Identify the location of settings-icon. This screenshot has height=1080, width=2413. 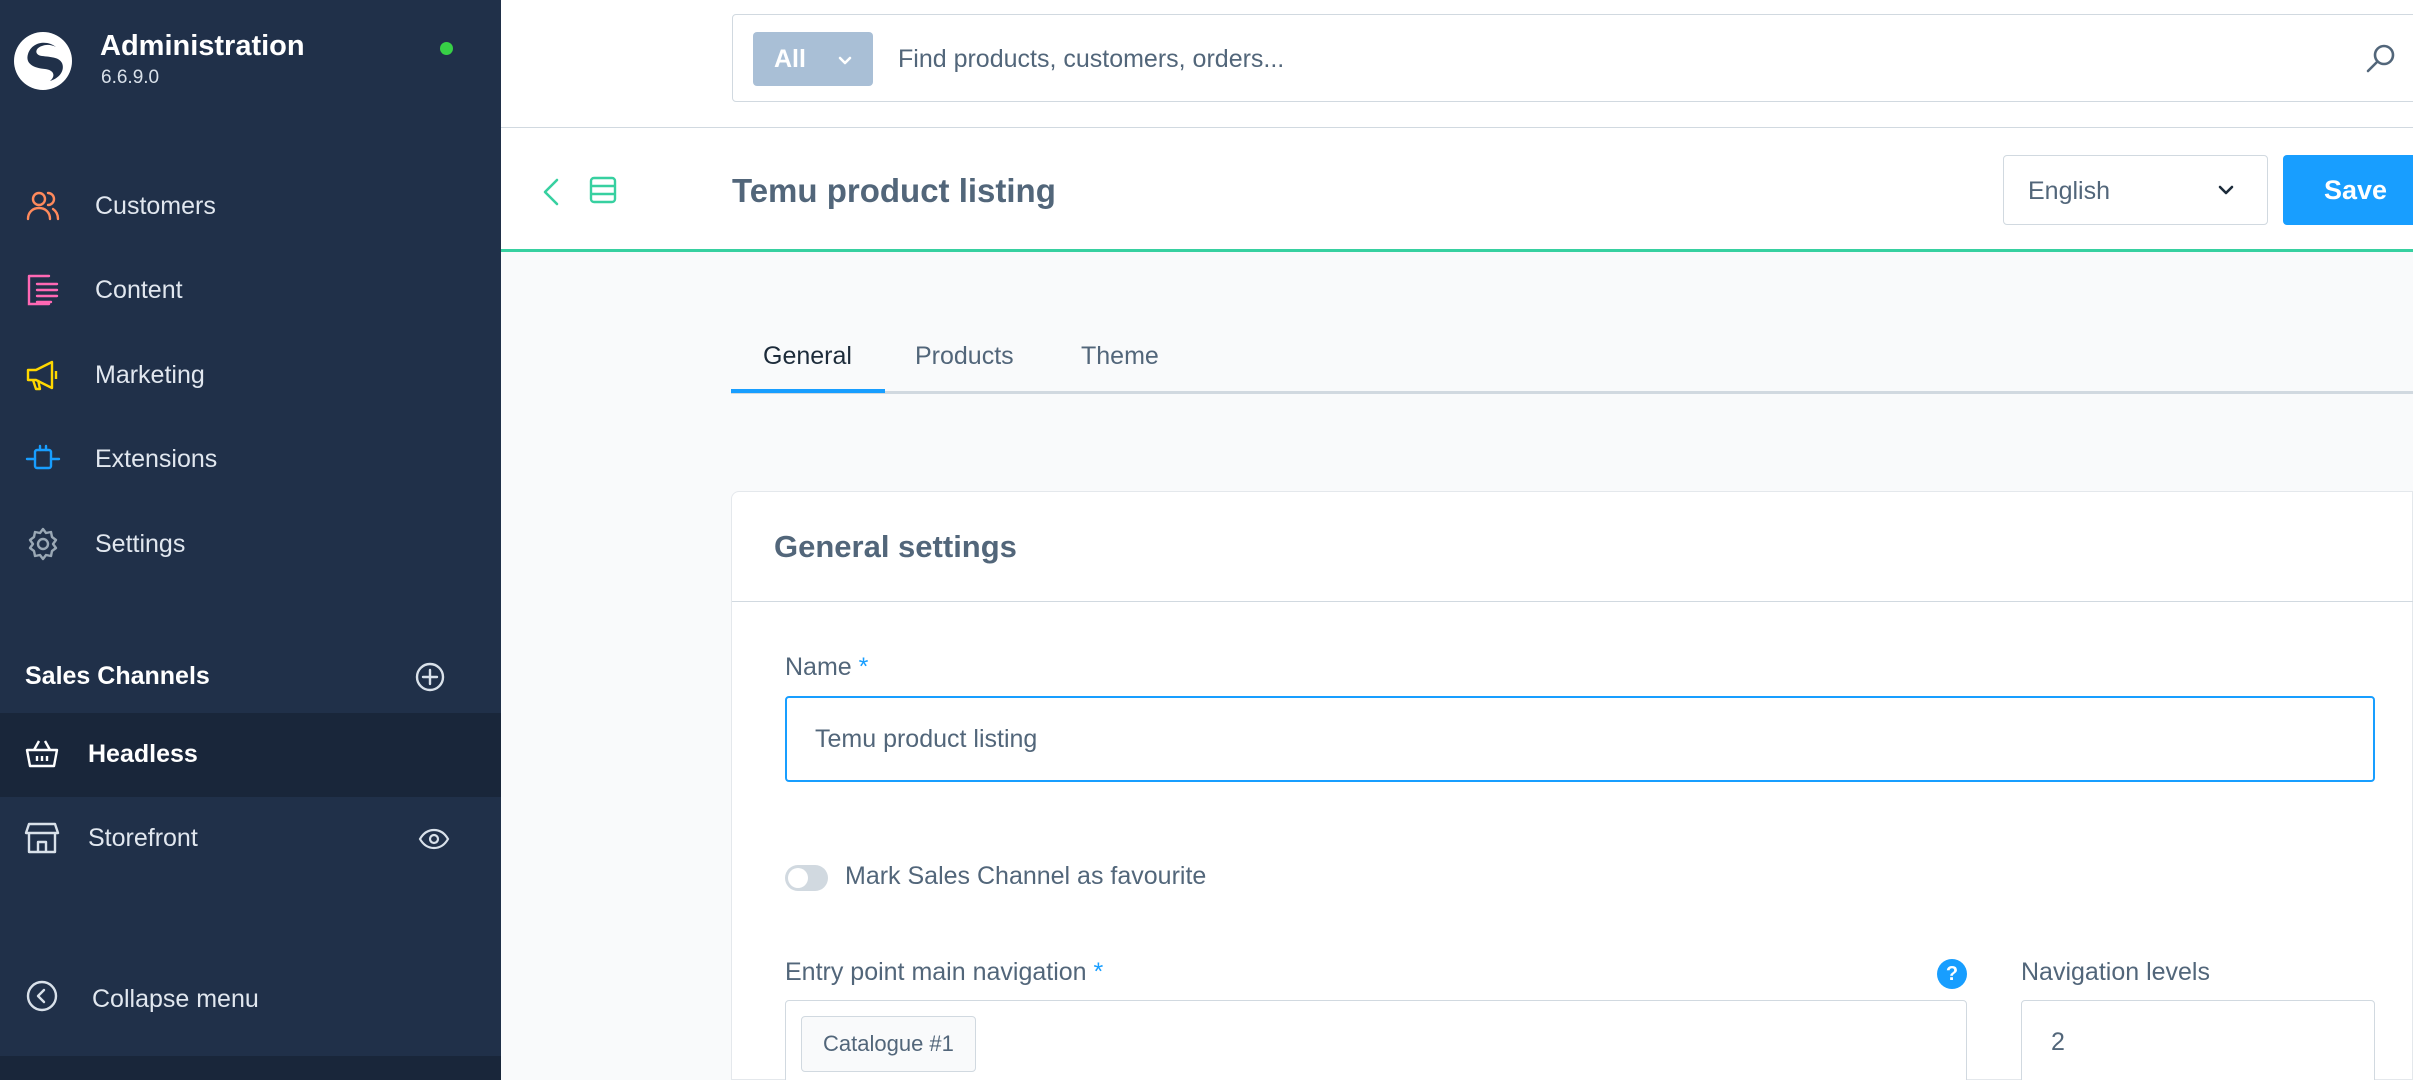
(43, 544).